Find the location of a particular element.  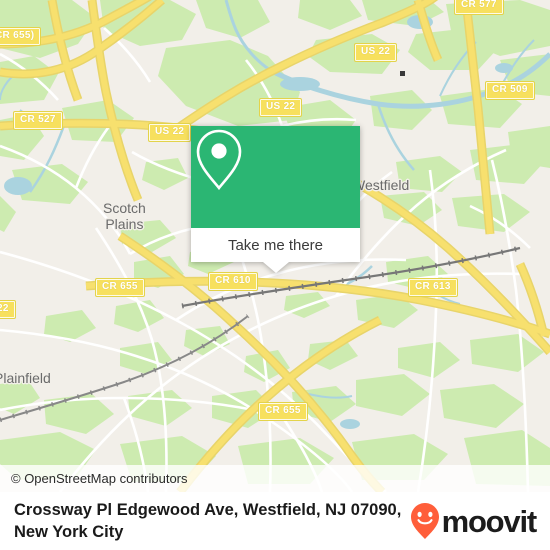

route-shield-us22-top: US 22 is located at coordinates (280, 107).